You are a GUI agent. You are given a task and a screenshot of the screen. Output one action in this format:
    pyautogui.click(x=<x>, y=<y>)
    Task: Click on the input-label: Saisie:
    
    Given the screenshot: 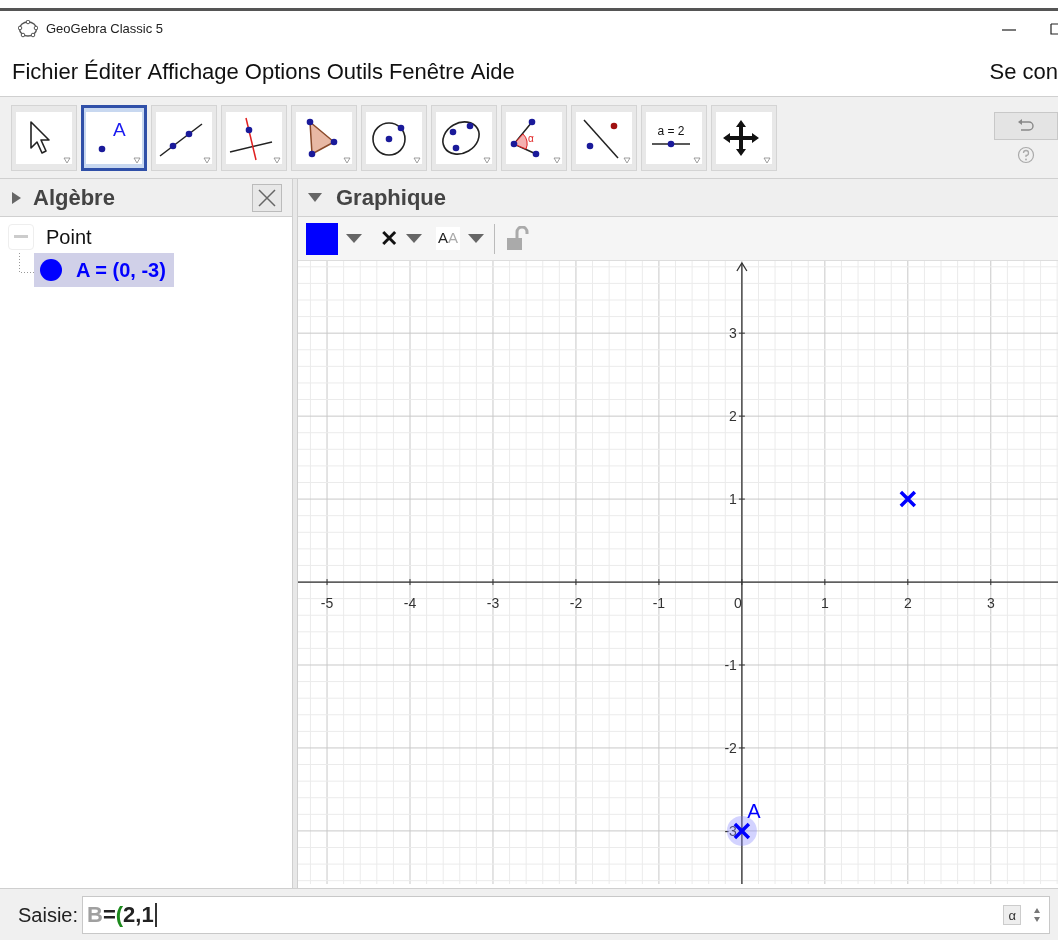 What is the action you would take?
    pyautogui.click(x=48, y=915)
    